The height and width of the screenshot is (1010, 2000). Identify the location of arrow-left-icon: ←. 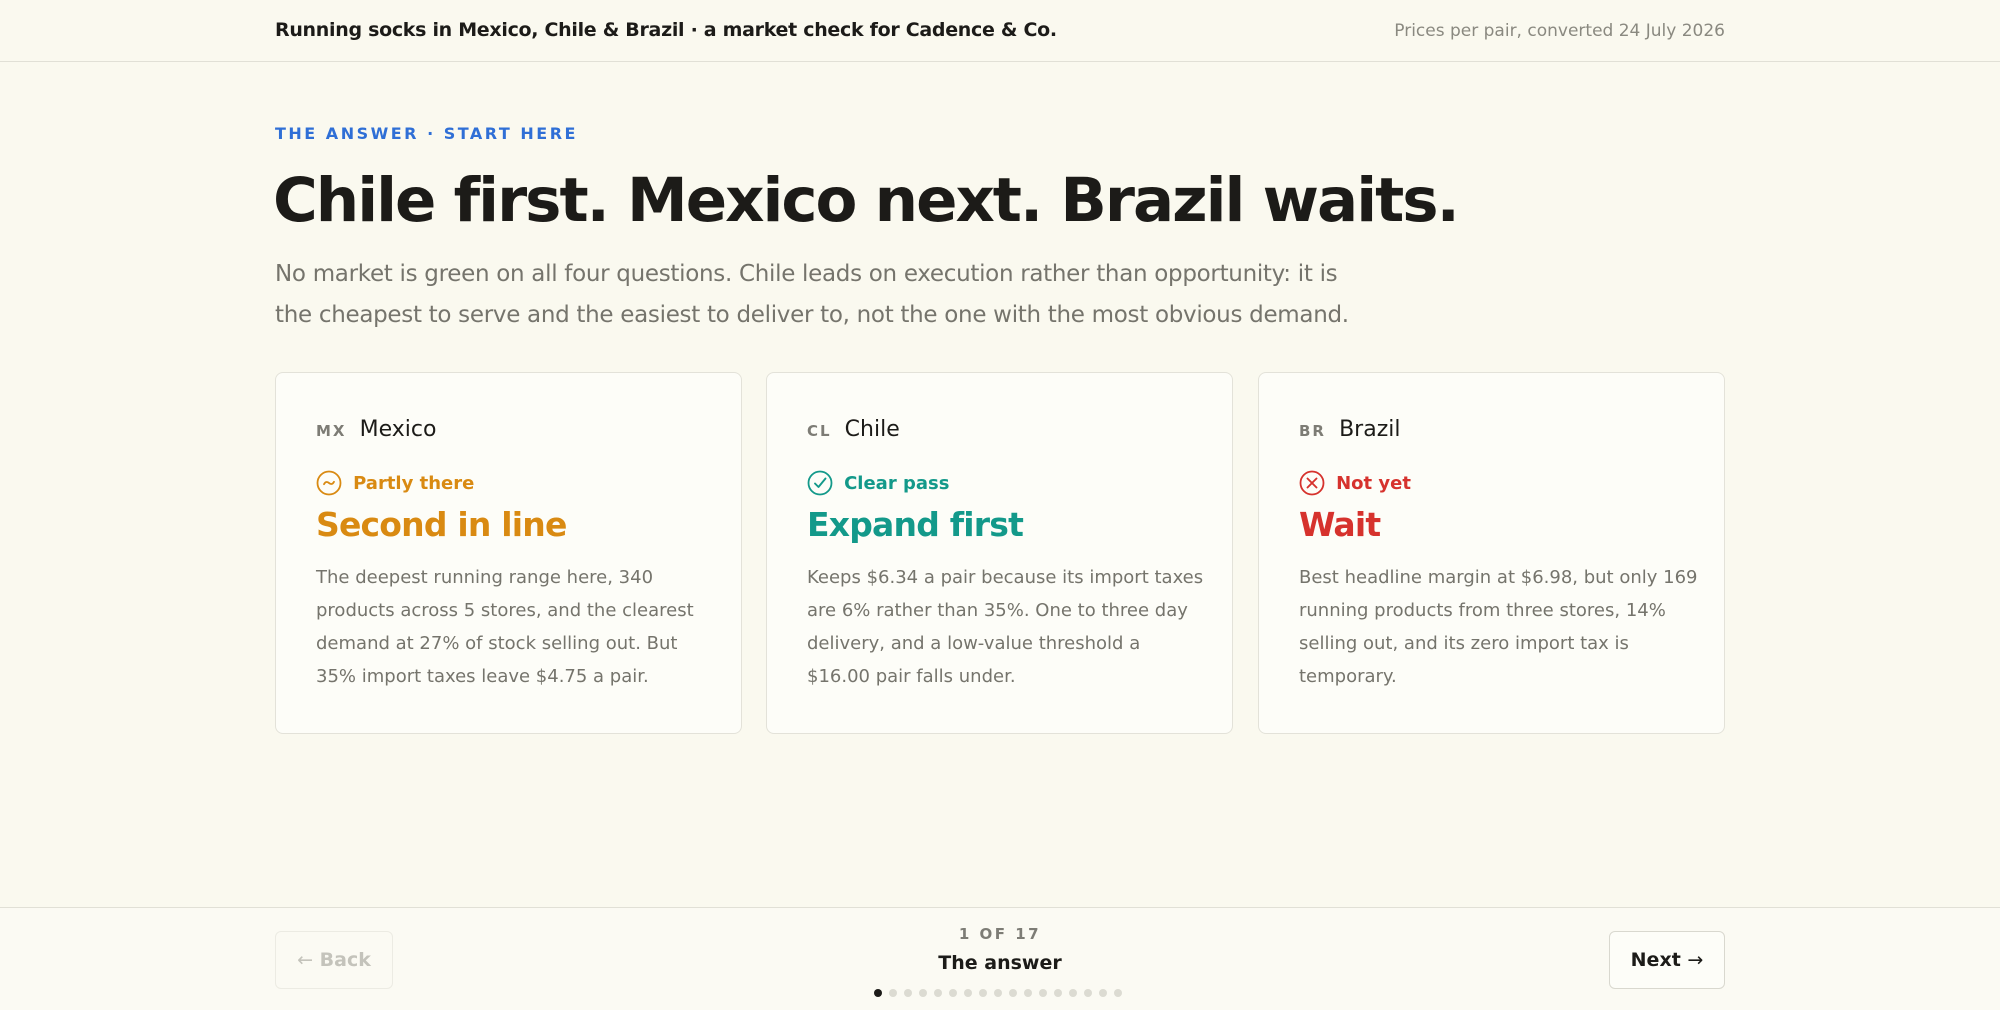
(305, 960).